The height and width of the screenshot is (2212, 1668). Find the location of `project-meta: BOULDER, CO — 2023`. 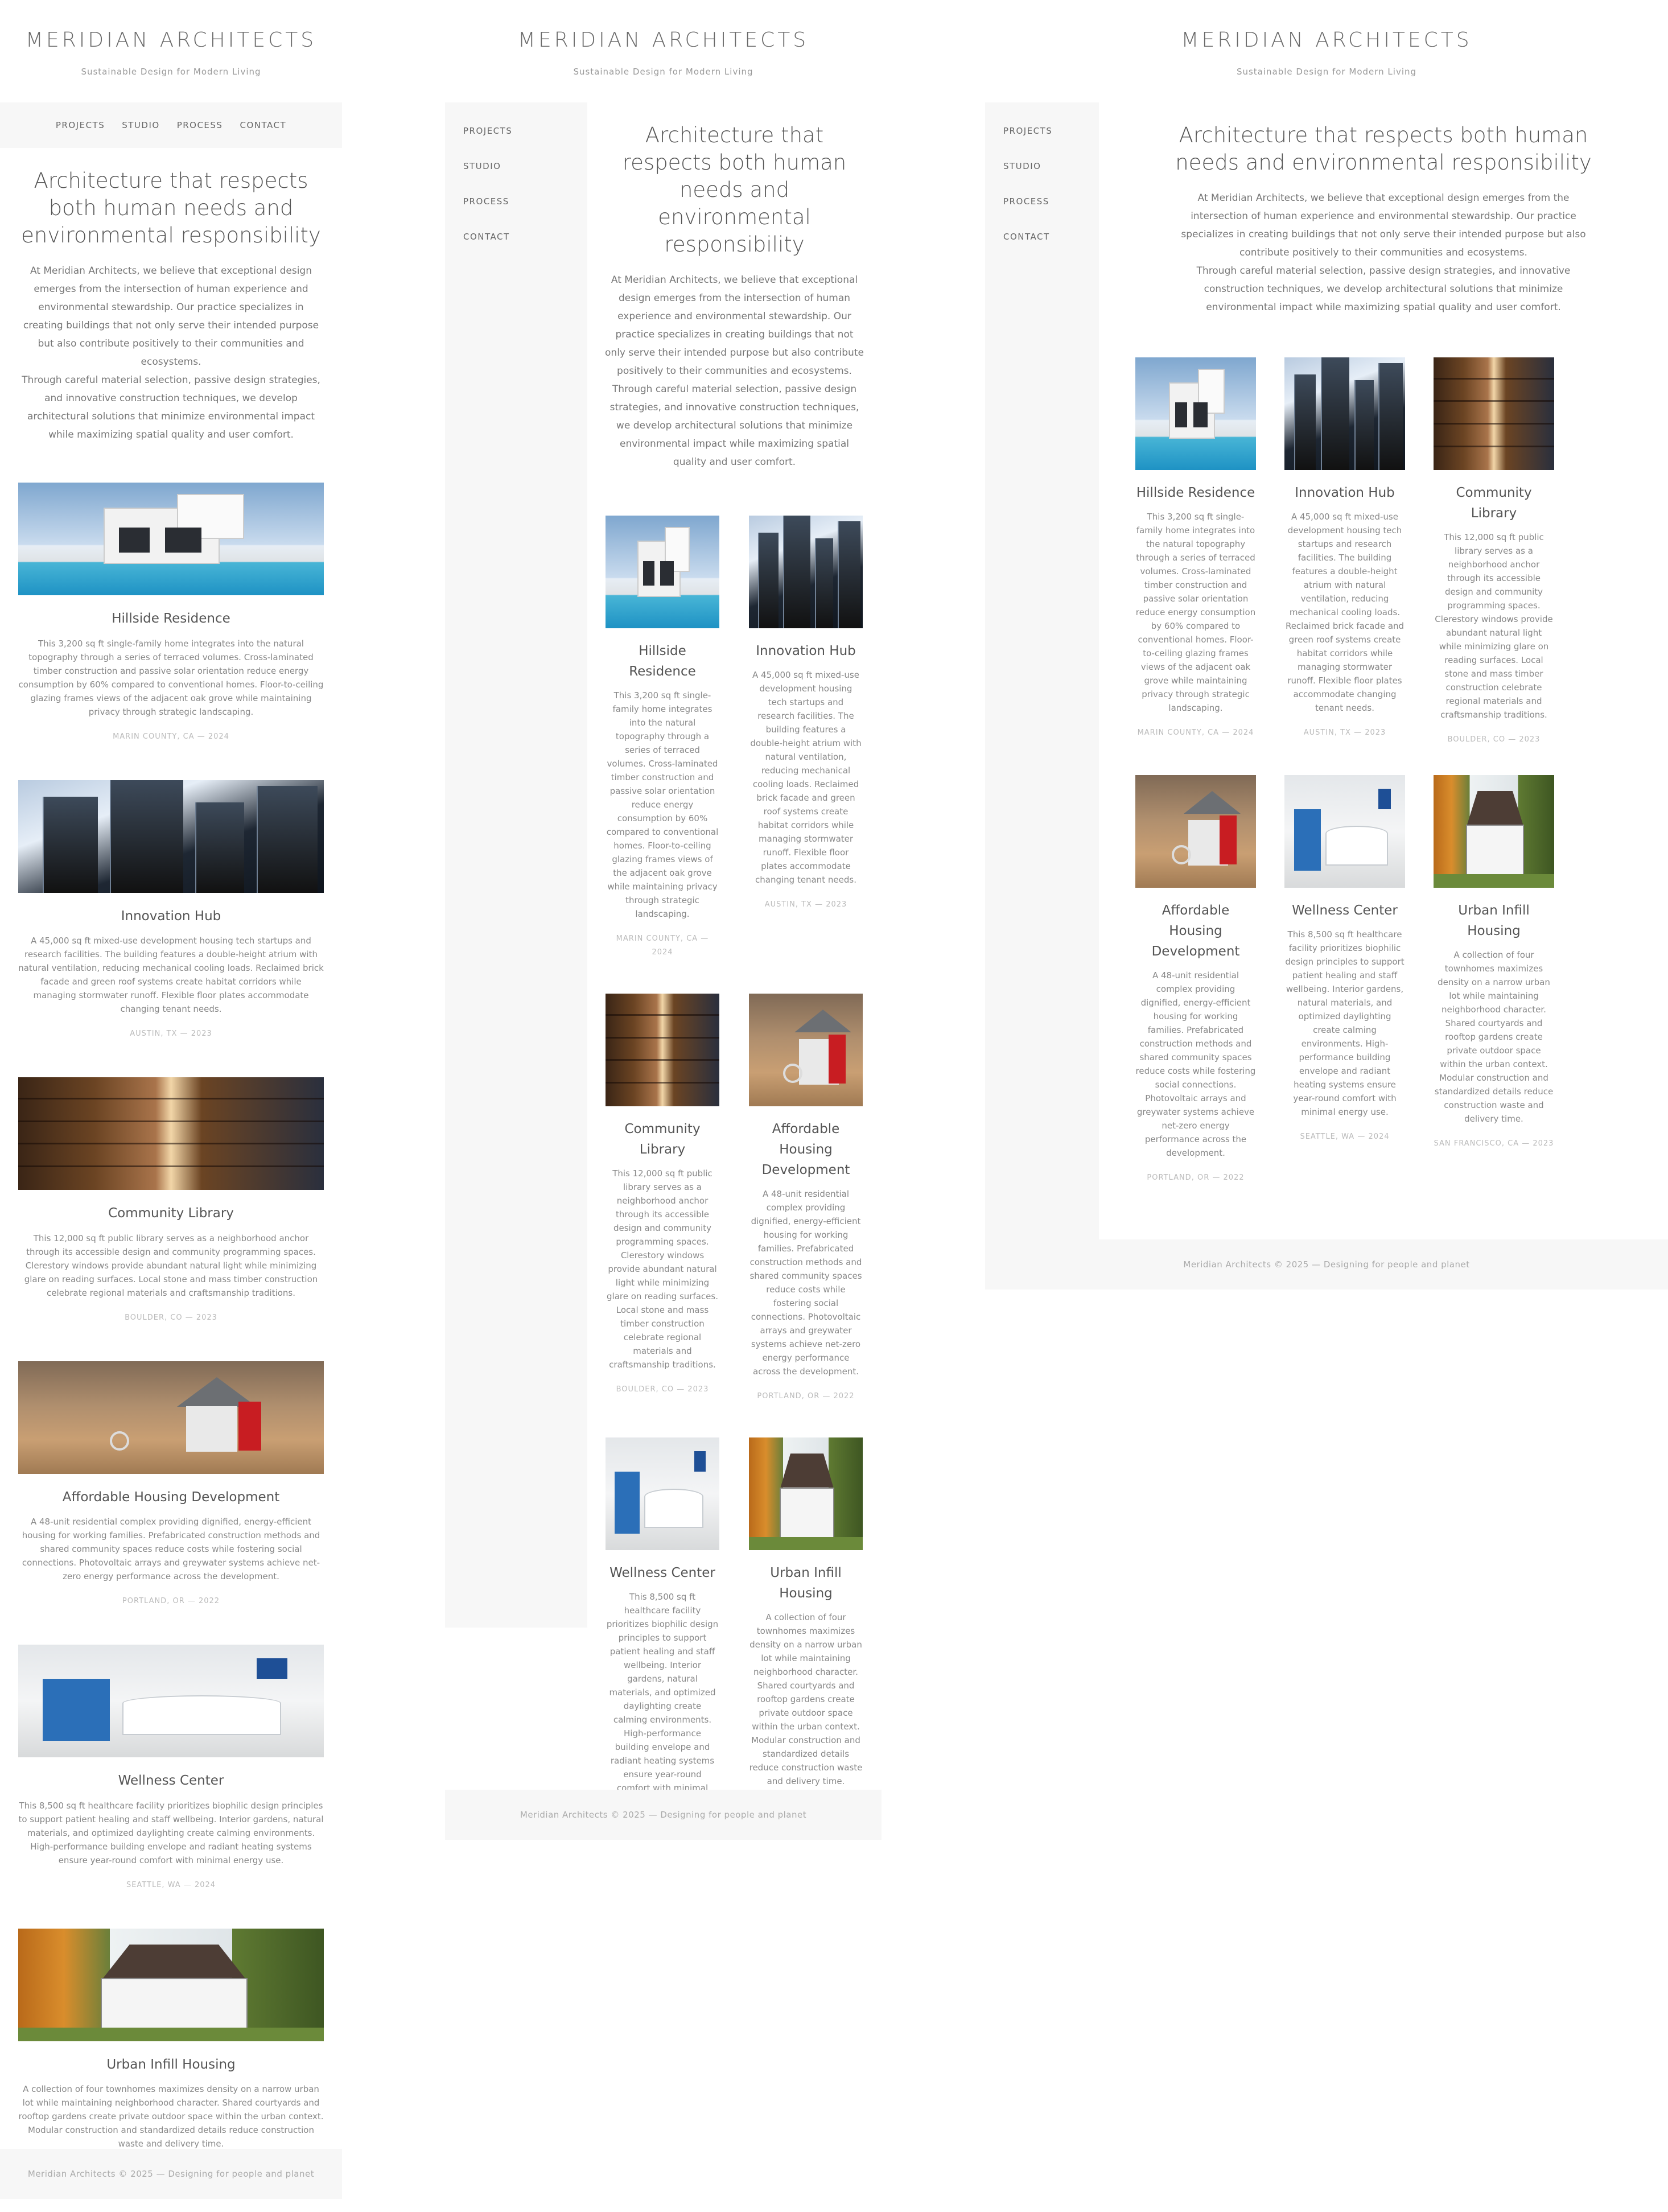

project-meta: BOULDER, CO — 2023 is located at coordinates (171, 1317).